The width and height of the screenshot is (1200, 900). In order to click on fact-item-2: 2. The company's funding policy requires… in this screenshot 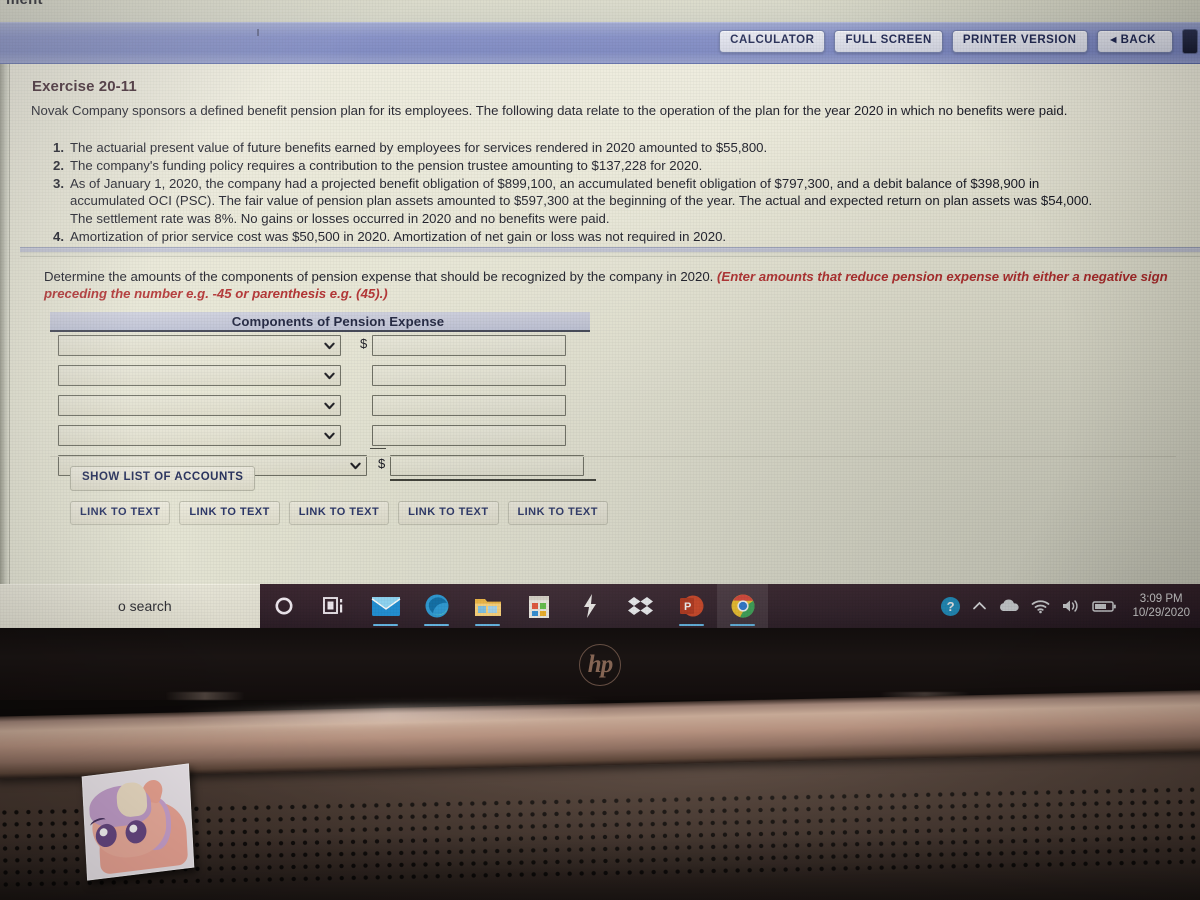, I will do `click(622, 166)`.